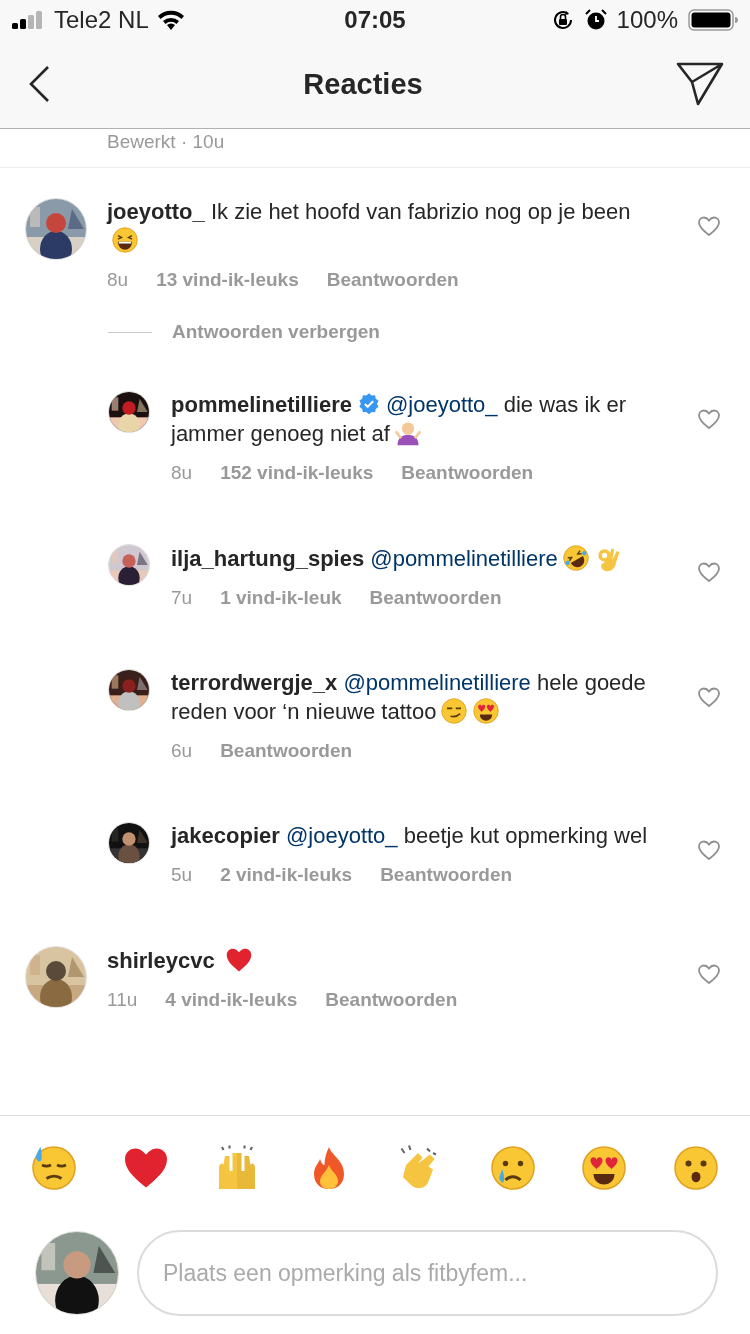 The width and height of the screenshot is (750, 1334). I want to click on carrier-name: Tele2 NL, so click(101, 20).